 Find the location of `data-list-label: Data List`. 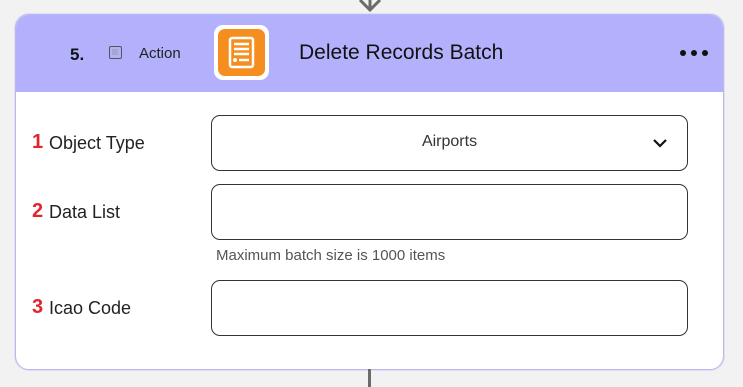

data-list-label: Data List is located at coordinates (85, 212).